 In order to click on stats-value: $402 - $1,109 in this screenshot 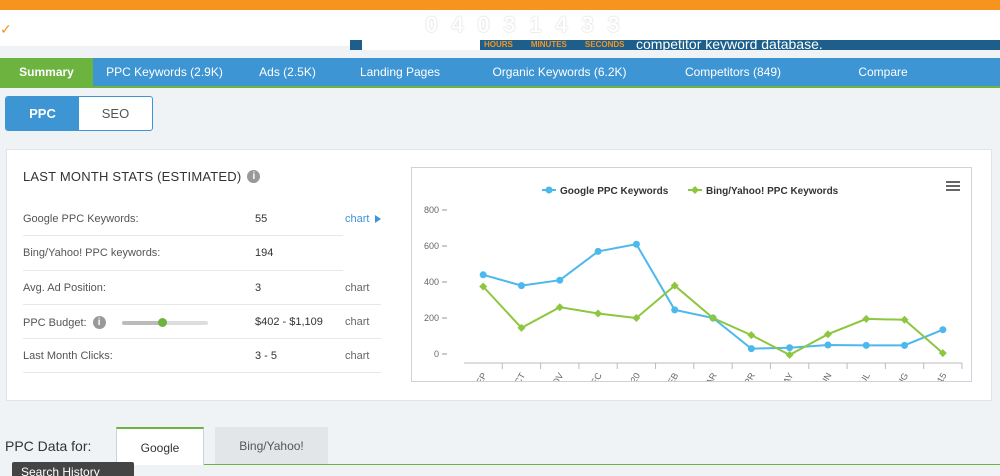, I will do `click(289, 322)`.